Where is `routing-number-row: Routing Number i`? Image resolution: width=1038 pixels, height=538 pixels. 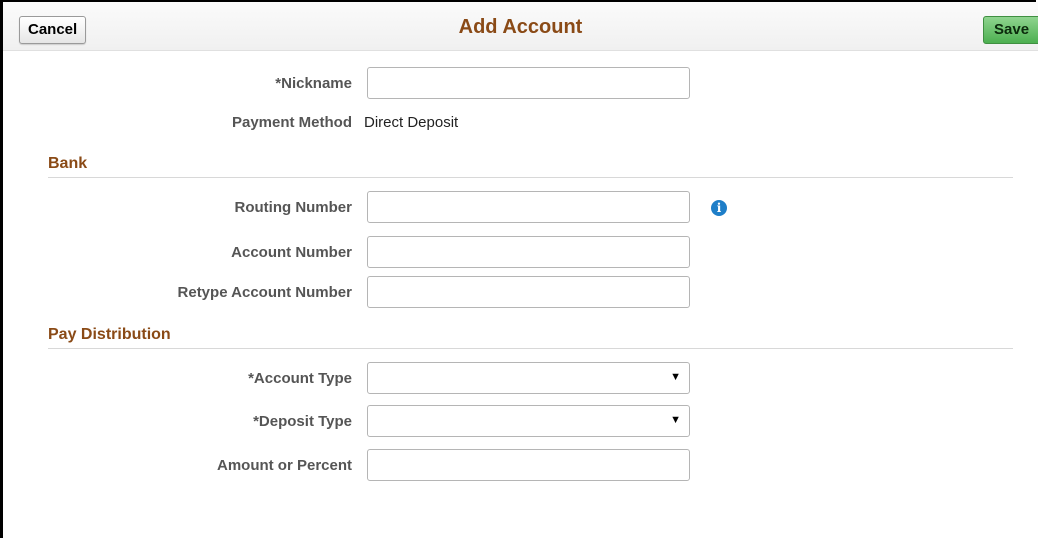 routing-number-row: Routing Number i is located at coordinates (519, 207).